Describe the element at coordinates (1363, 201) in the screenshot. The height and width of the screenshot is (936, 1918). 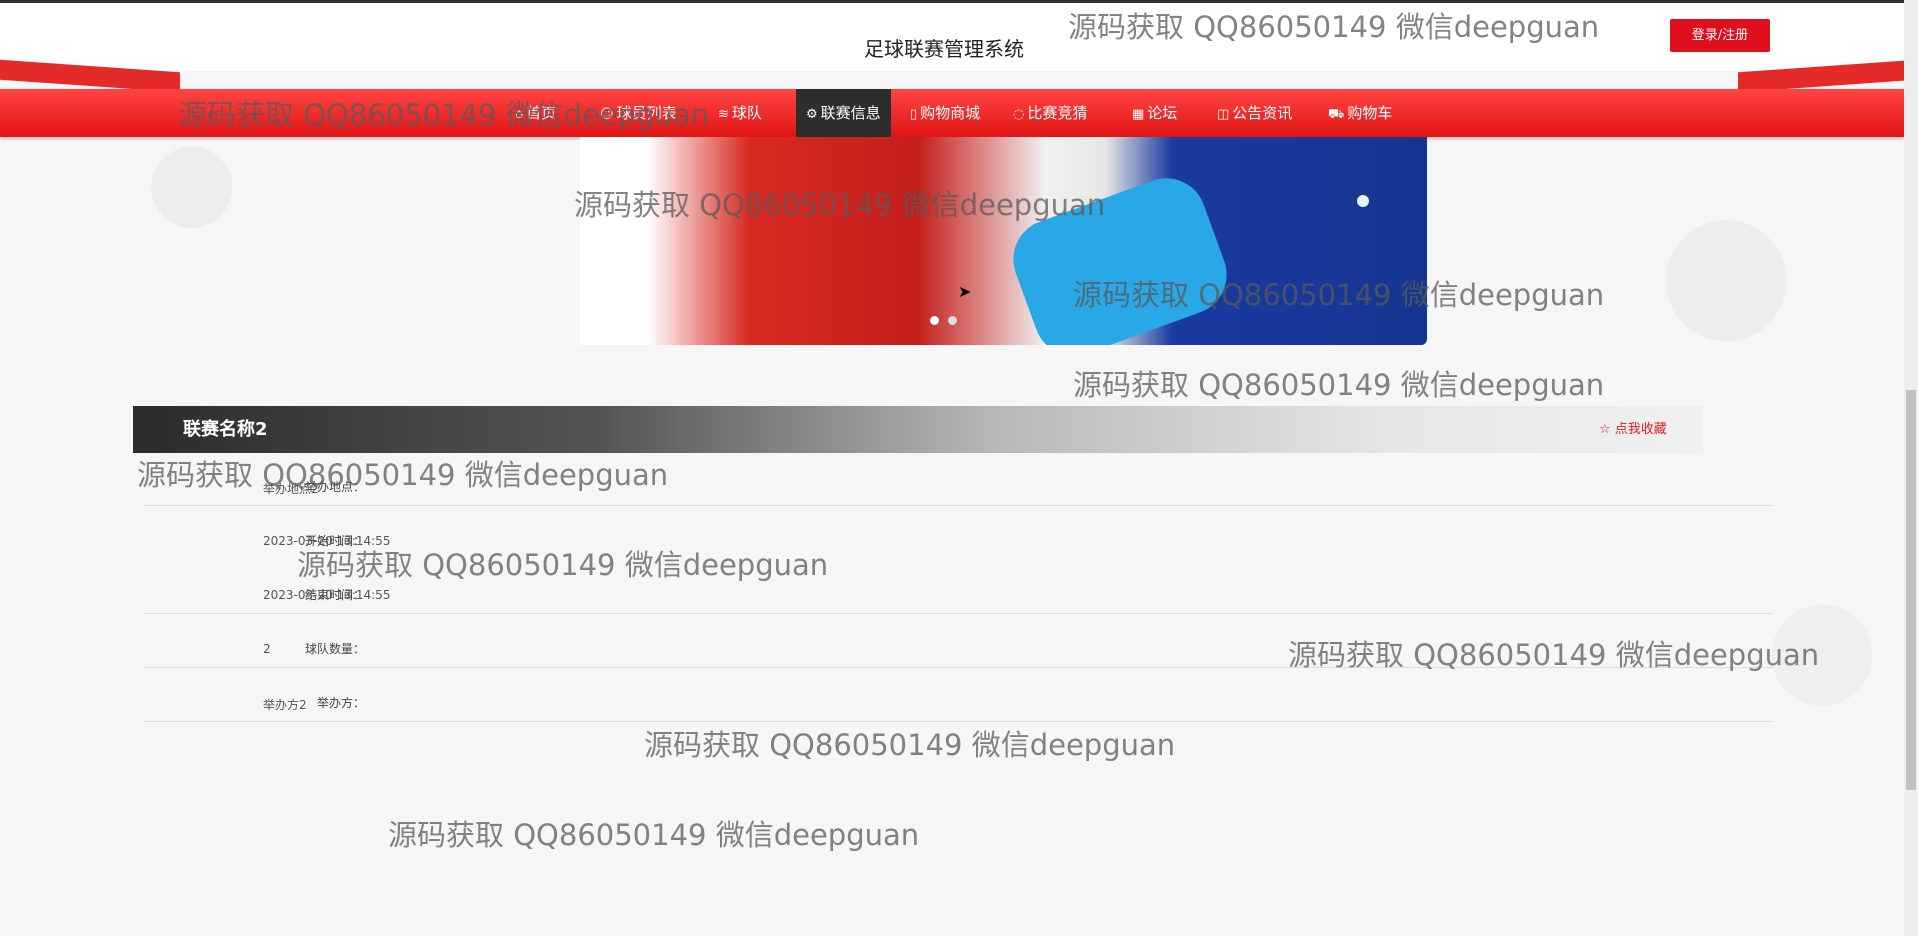
I see `banner-decoration` at that location.